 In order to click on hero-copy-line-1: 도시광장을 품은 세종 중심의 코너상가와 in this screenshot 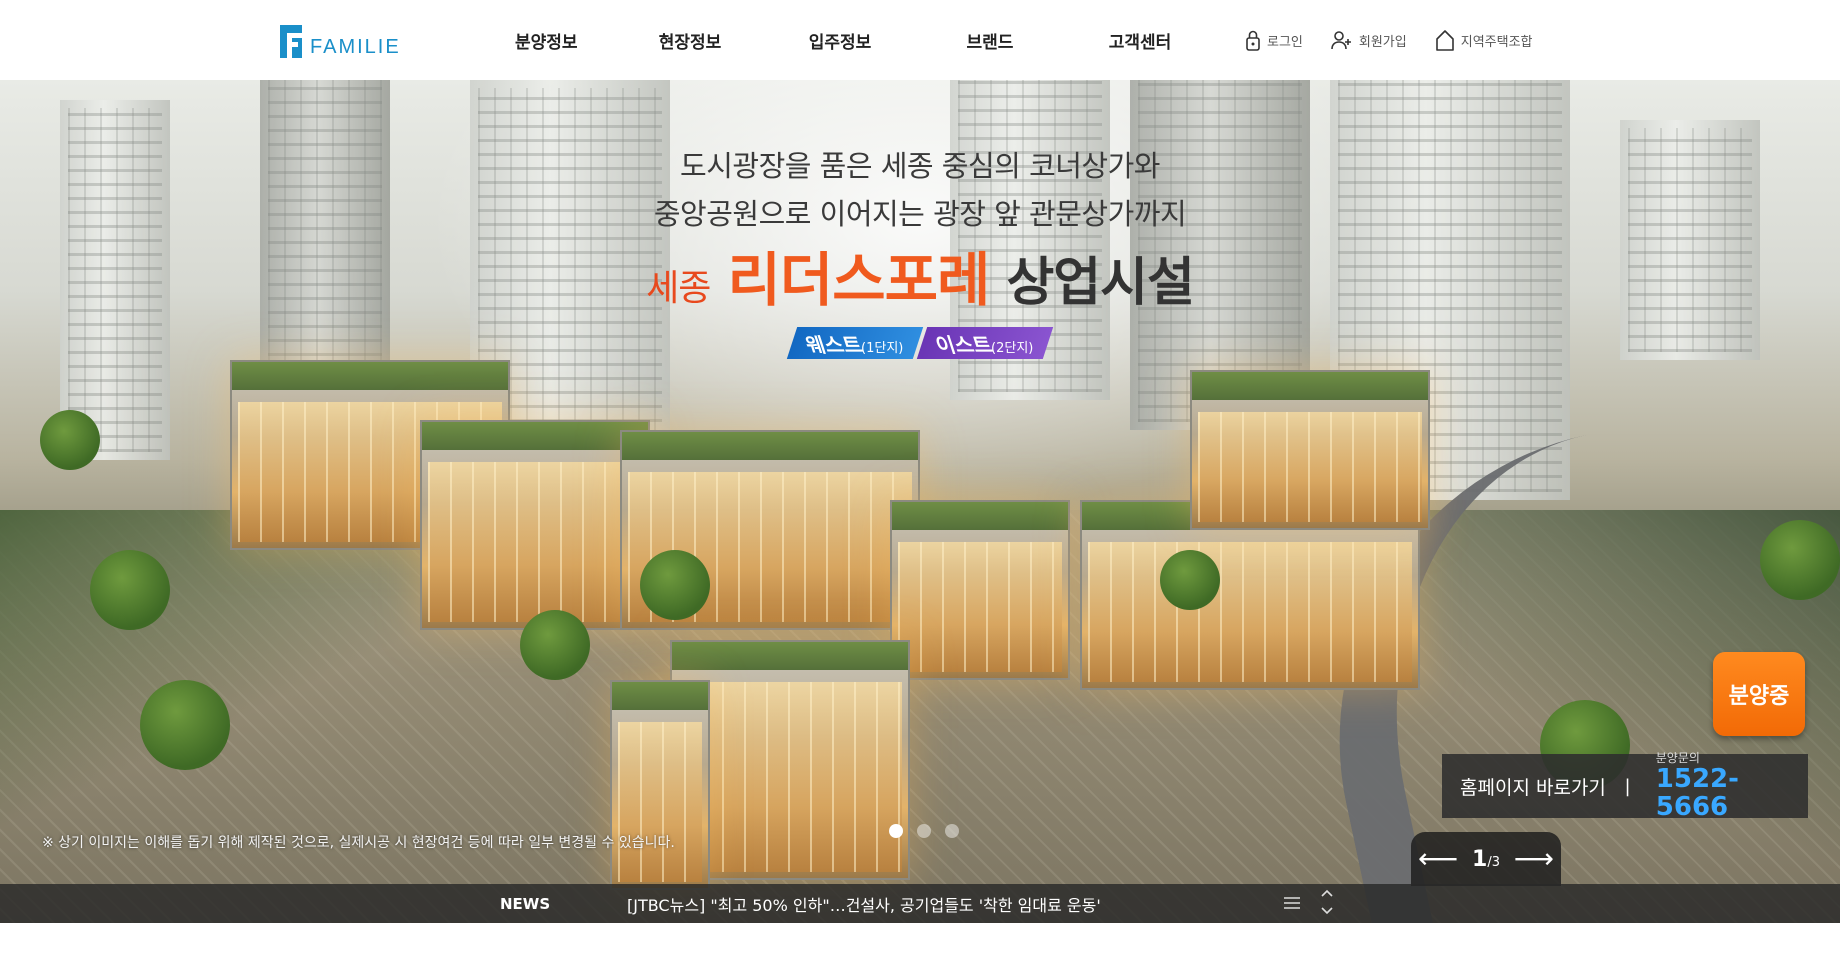, I will do `click(920, 166)`.